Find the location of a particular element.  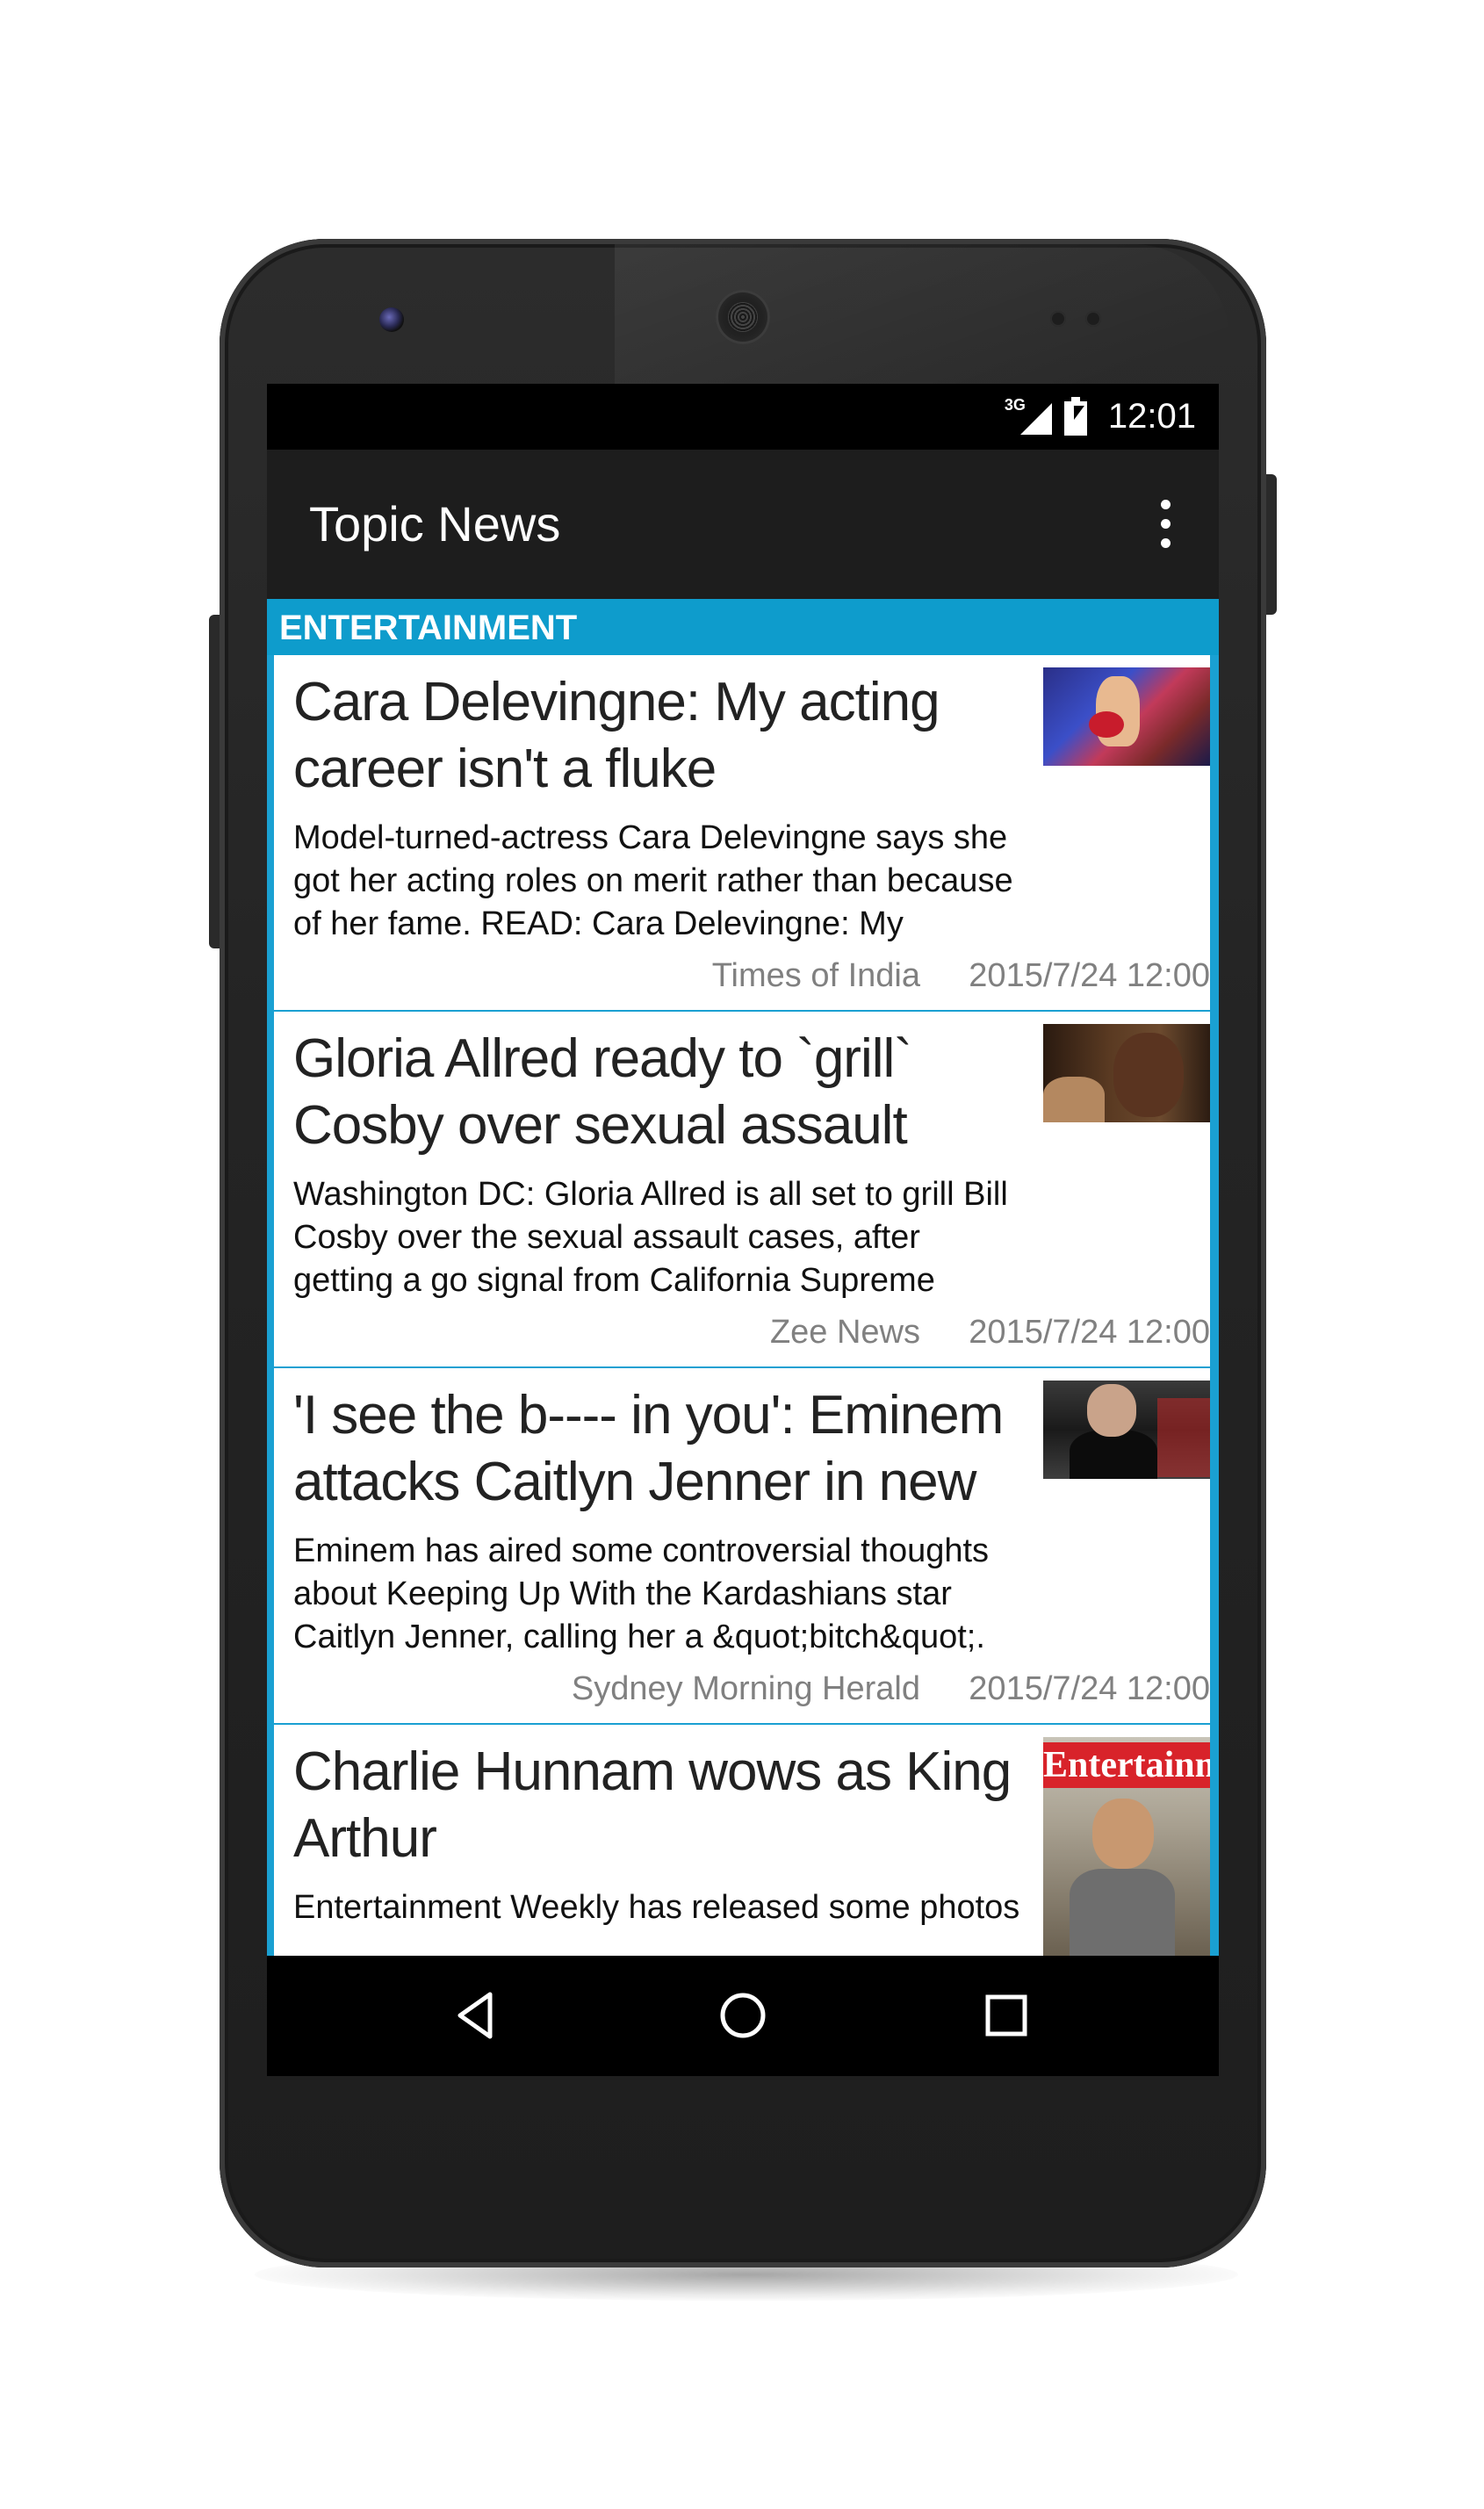

signal-icon: 3G is located at coordinates (1028, 416).